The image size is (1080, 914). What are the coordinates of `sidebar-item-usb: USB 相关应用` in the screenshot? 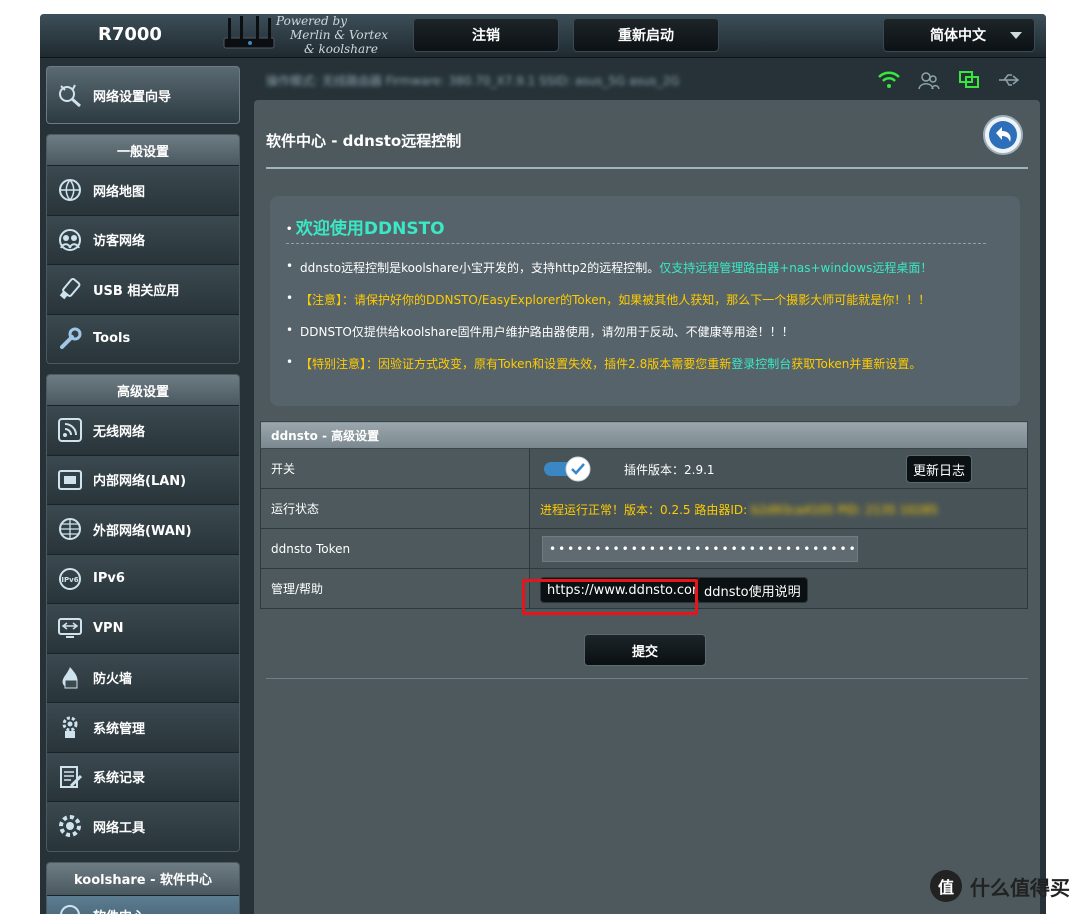 It's located at (143, 289).